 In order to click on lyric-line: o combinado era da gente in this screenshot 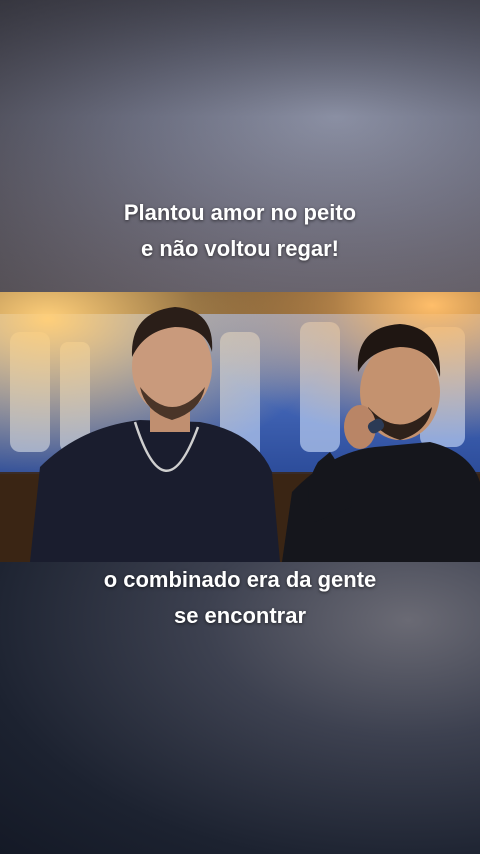, I will do `click(240, 579)`.